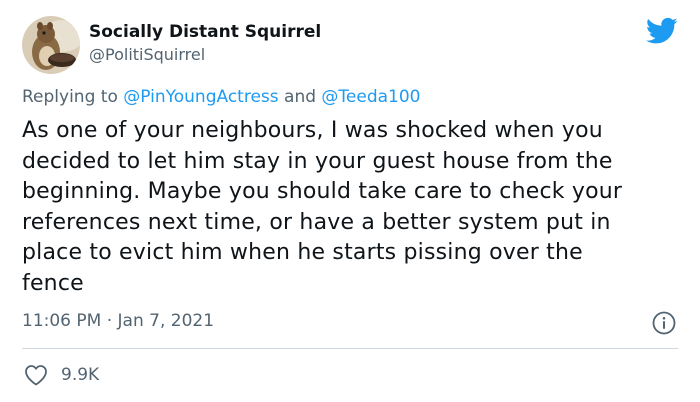  I want to click on heart-icon, so click(36, 375).